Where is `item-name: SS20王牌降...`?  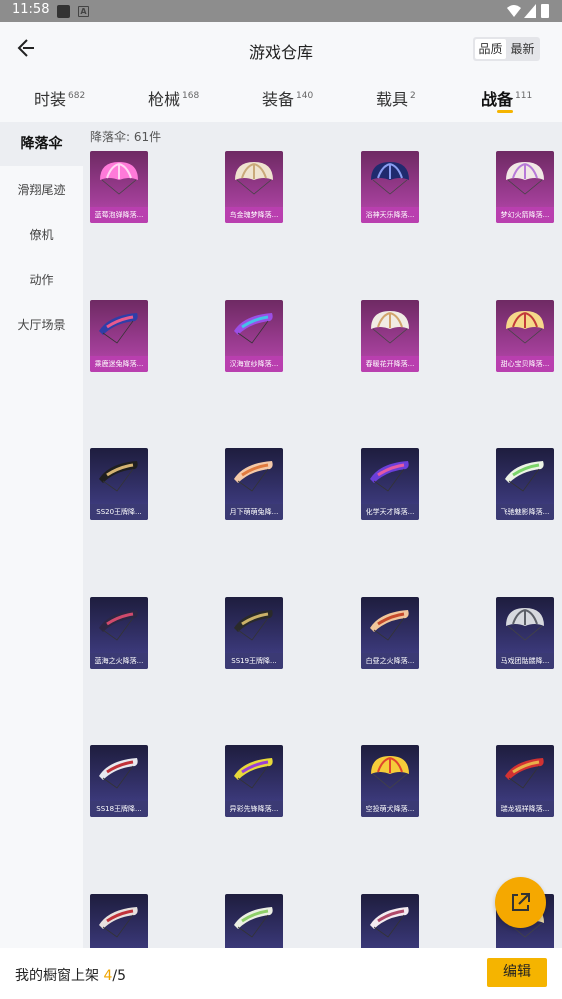 item-name: SS20王牌降... is located at coordinates (119, 512).